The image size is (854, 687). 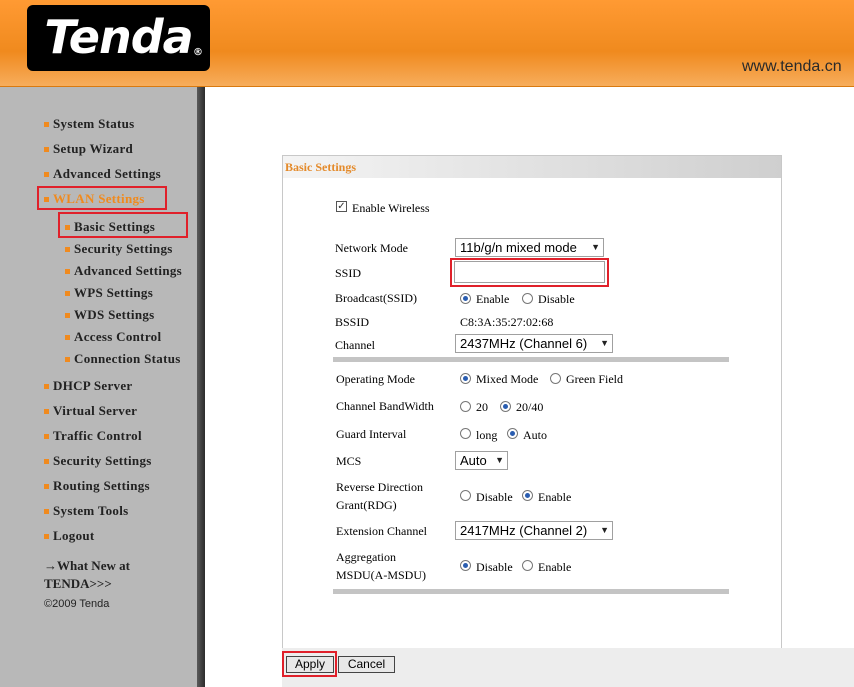 I want to click on sidebar-item-traffic-control: Traffic Control, so click(x=93, y=436).